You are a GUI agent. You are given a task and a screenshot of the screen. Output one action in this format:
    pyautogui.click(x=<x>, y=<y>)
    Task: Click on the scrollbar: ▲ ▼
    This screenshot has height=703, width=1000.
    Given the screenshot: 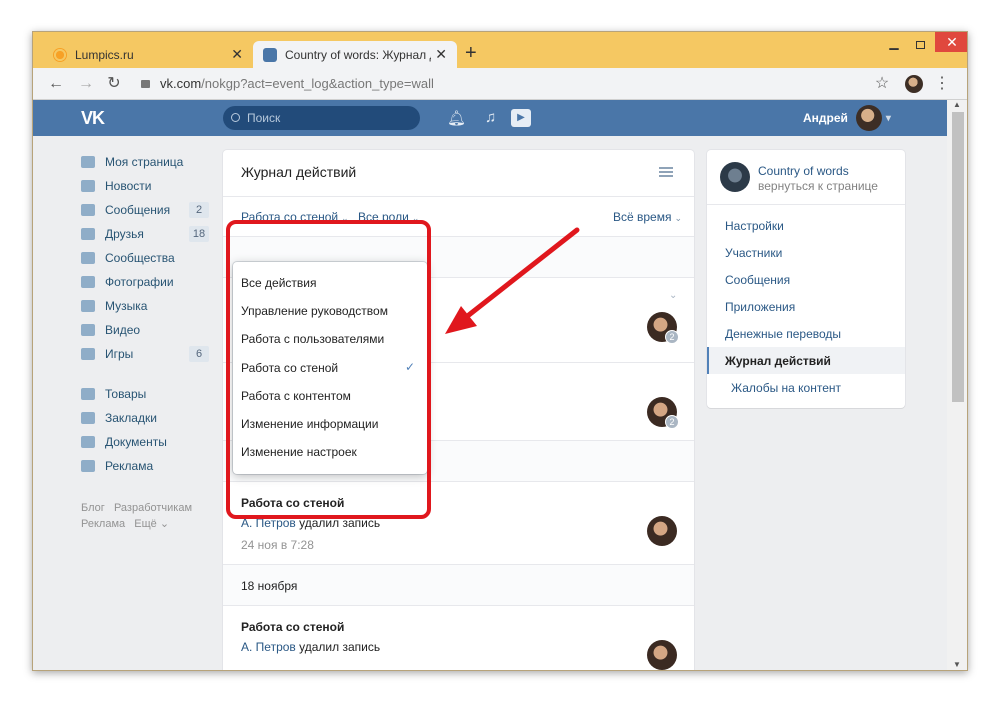 What is the action you would take?
    pyautogui.click(x=957, y=385)
    